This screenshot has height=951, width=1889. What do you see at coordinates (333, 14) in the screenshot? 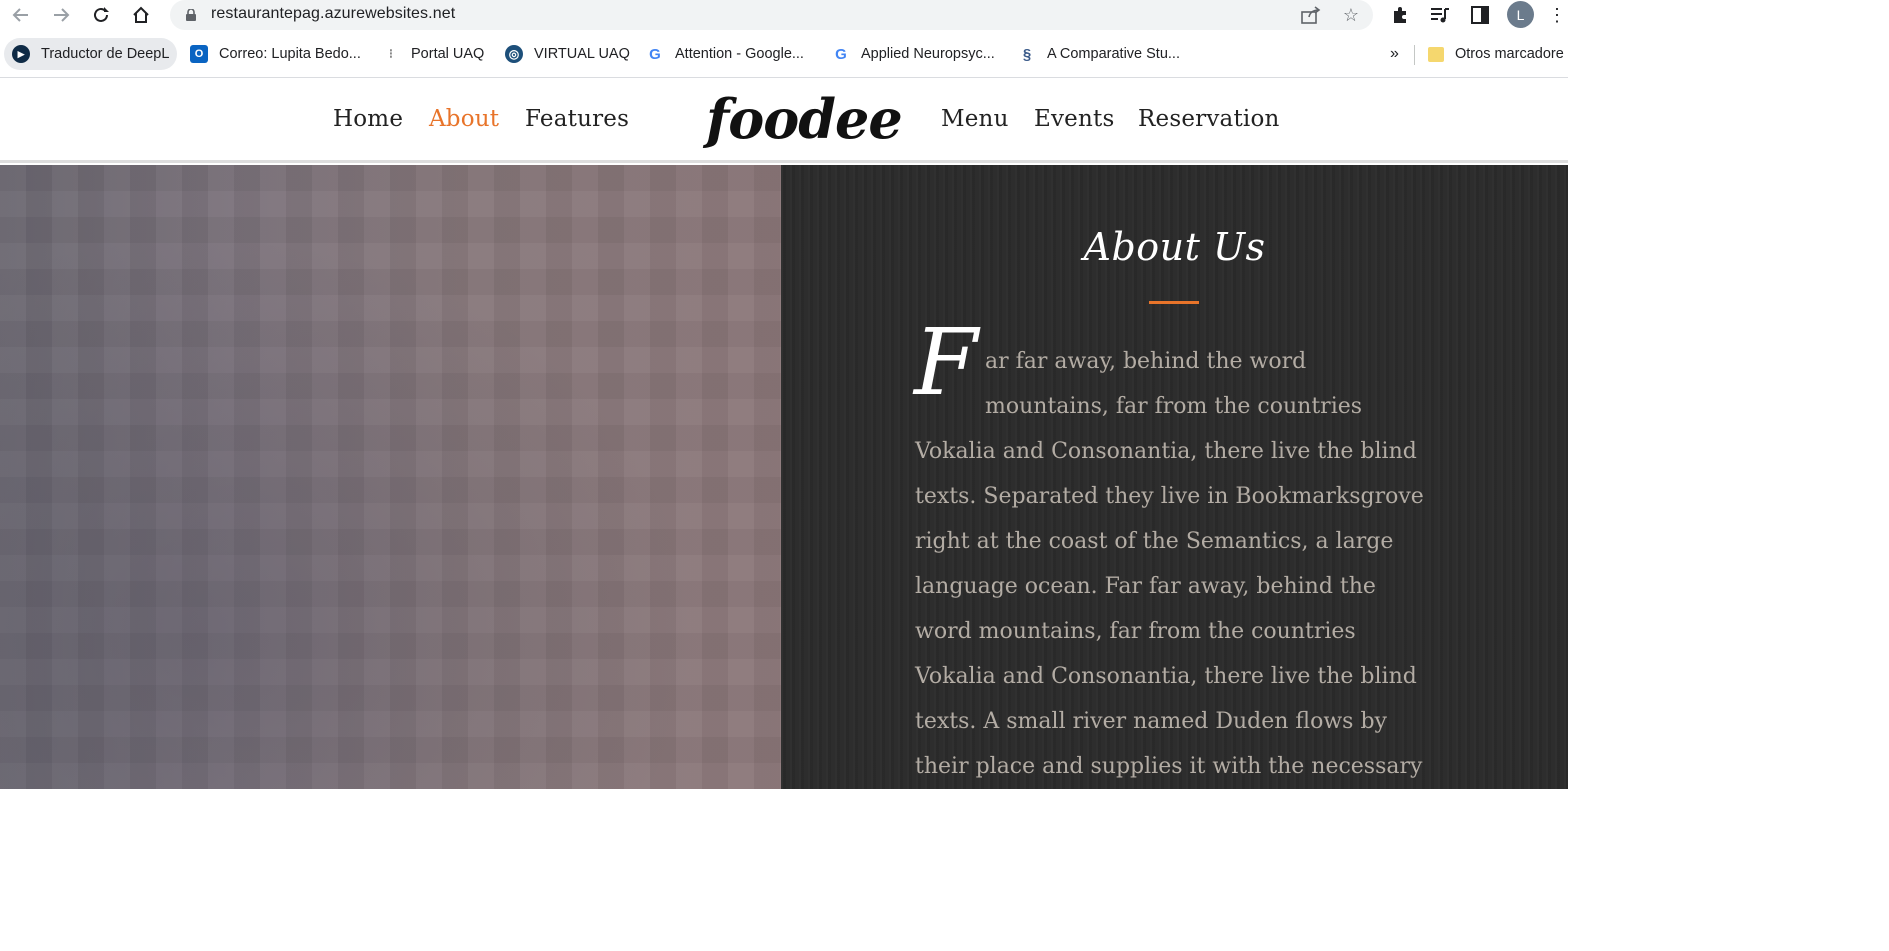
I see `url-text: restaurantepag.azurewebsites.net` at bounding box center [333, 14].